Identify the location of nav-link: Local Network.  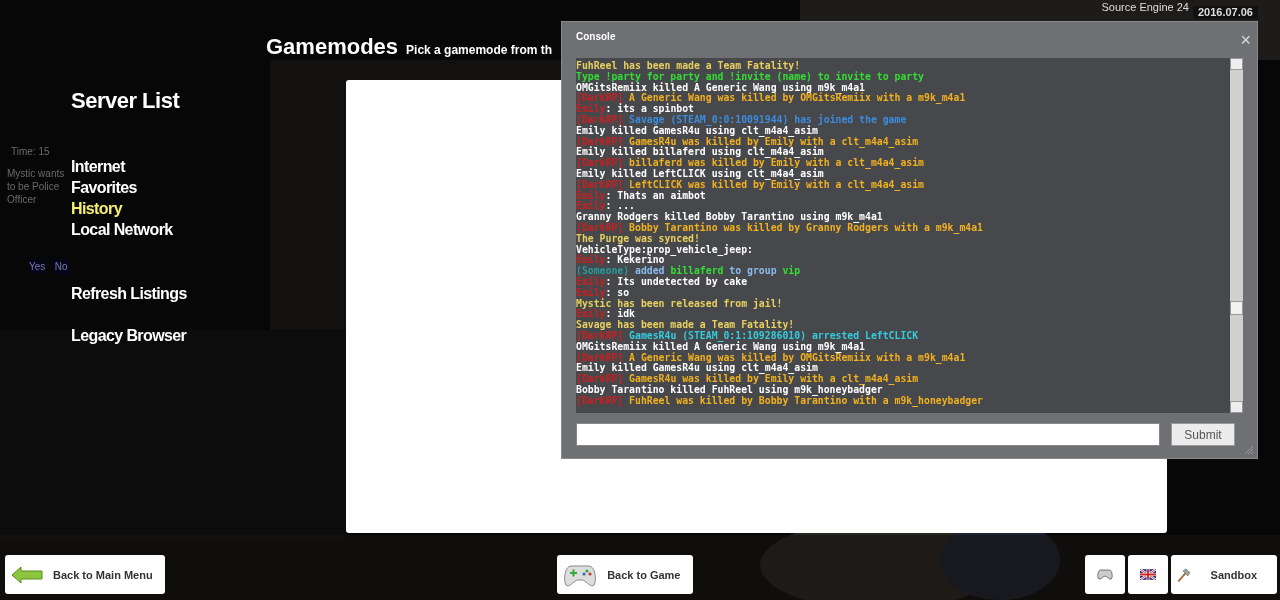
(208, 229).